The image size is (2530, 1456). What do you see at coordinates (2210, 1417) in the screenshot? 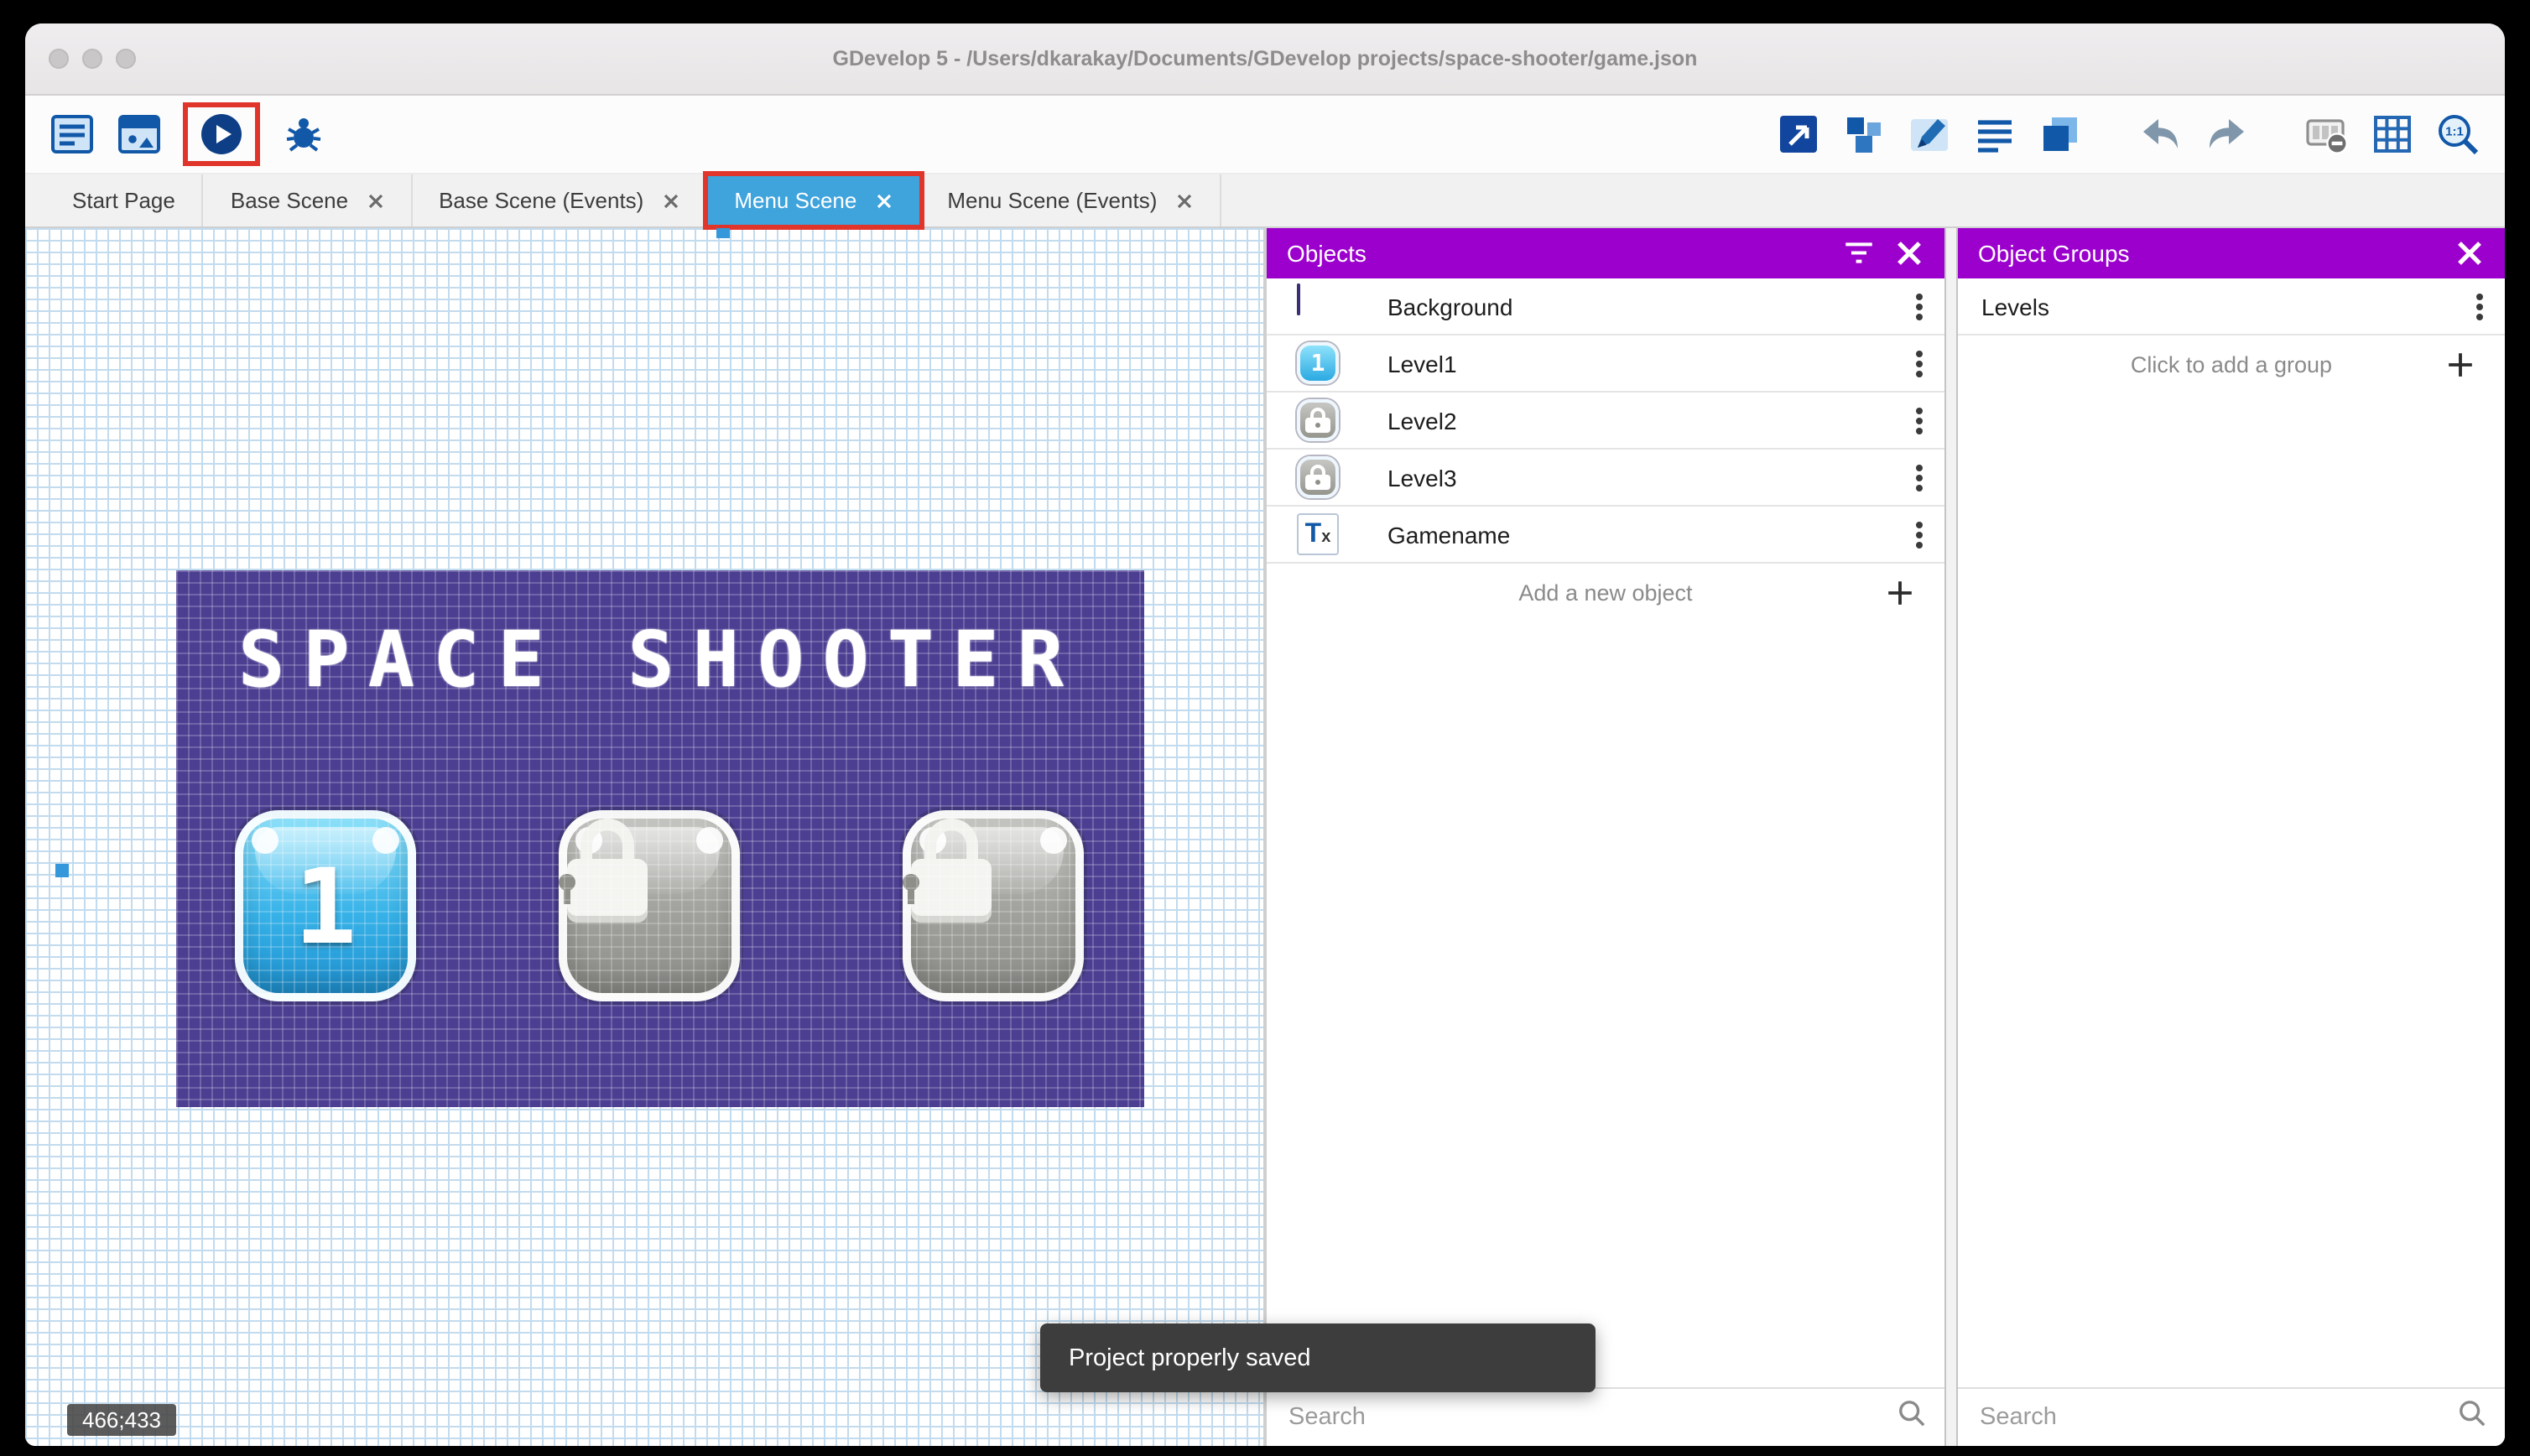
I see `groups-search-input` at bounding box center [2210, 1417].